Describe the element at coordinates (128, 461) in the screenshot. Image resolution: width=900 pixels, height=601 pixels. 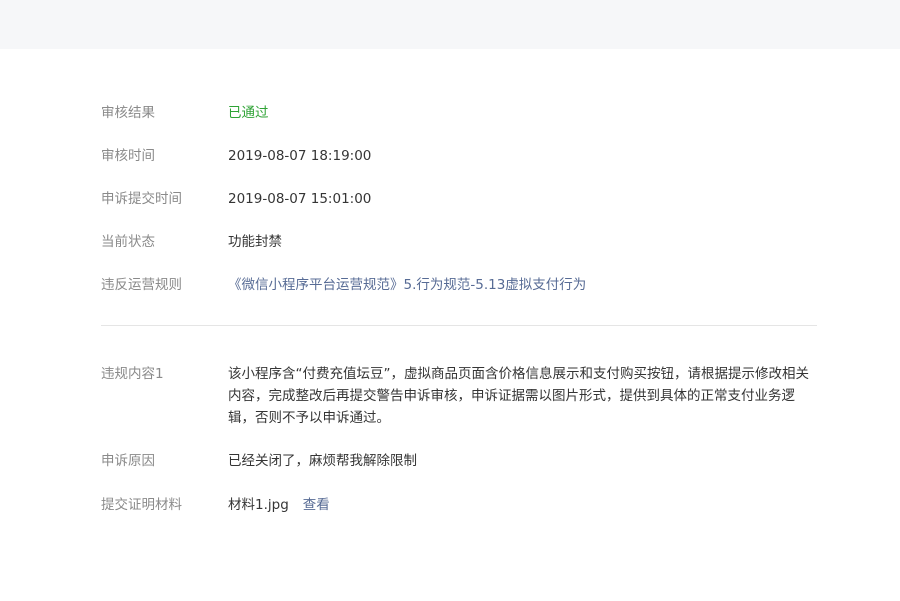
I see `appeal-reason-label: 申诉原因` at that location.